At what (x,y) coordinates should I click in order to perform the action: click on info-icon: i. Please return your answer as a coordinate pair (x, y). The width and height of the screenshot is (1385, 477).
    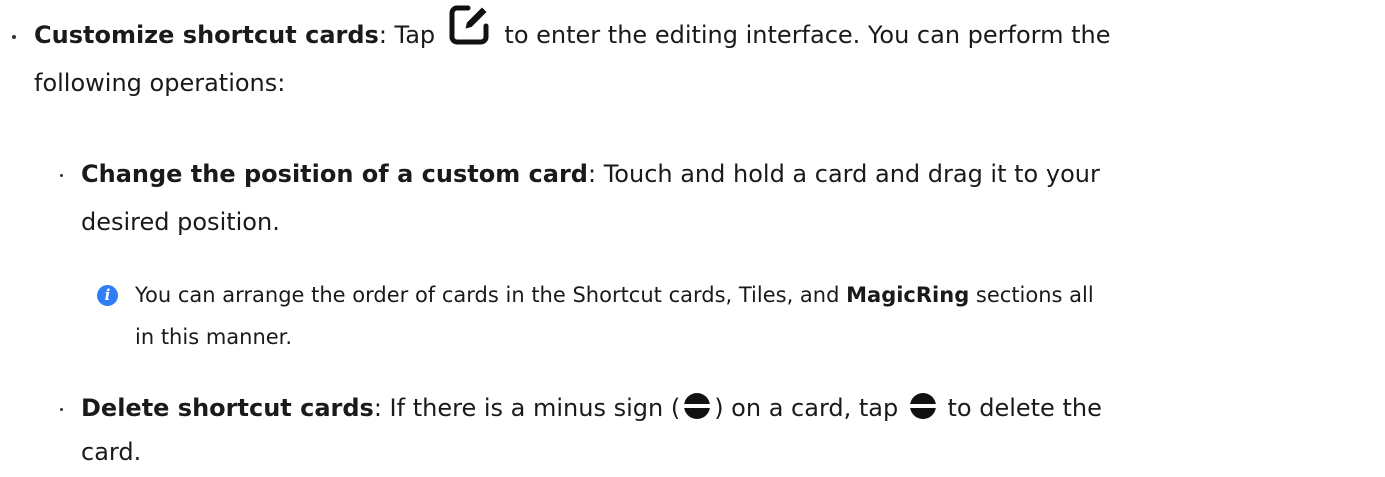
    Looking at the image, I should click on (107, 295).